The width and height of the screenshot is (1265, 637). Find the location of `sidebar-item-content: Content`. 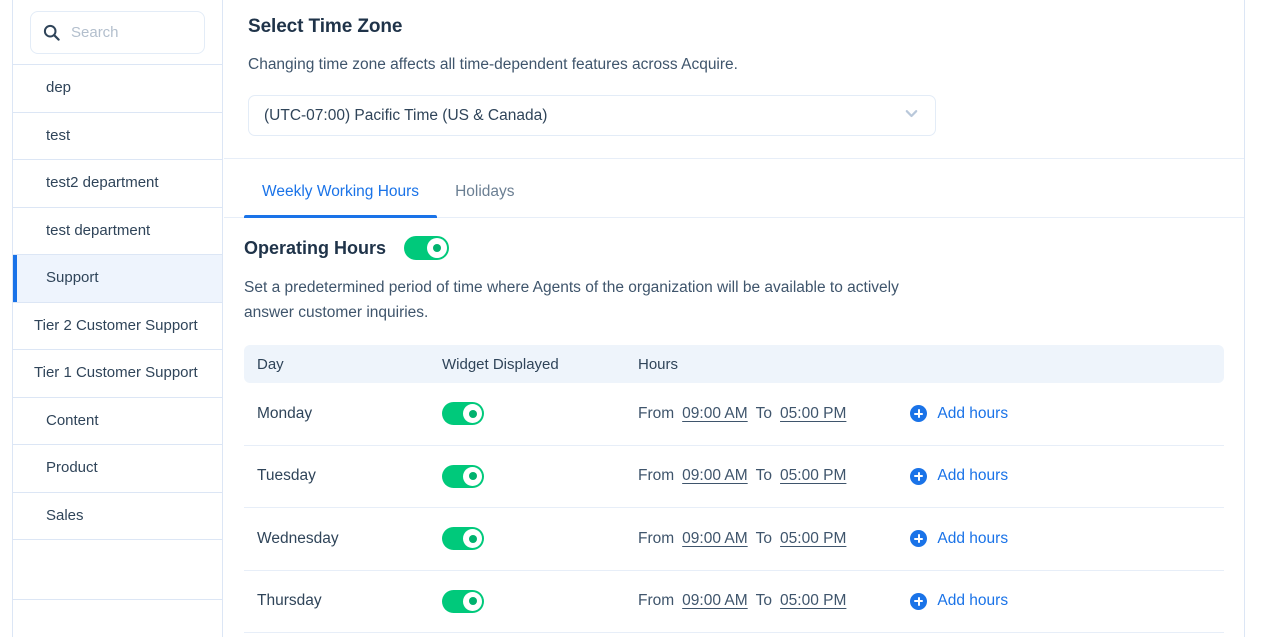

sidebar-item-content: Content is located at coordinates (117, 421).